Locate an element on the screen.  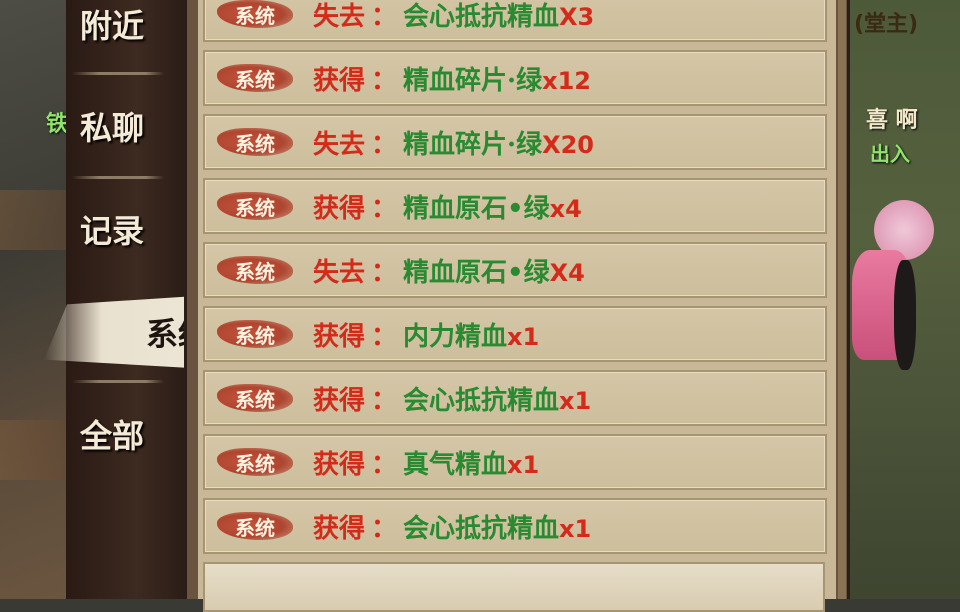
message-row: 系统 获得：内力精血x1 is located at coordinates (515, 334).